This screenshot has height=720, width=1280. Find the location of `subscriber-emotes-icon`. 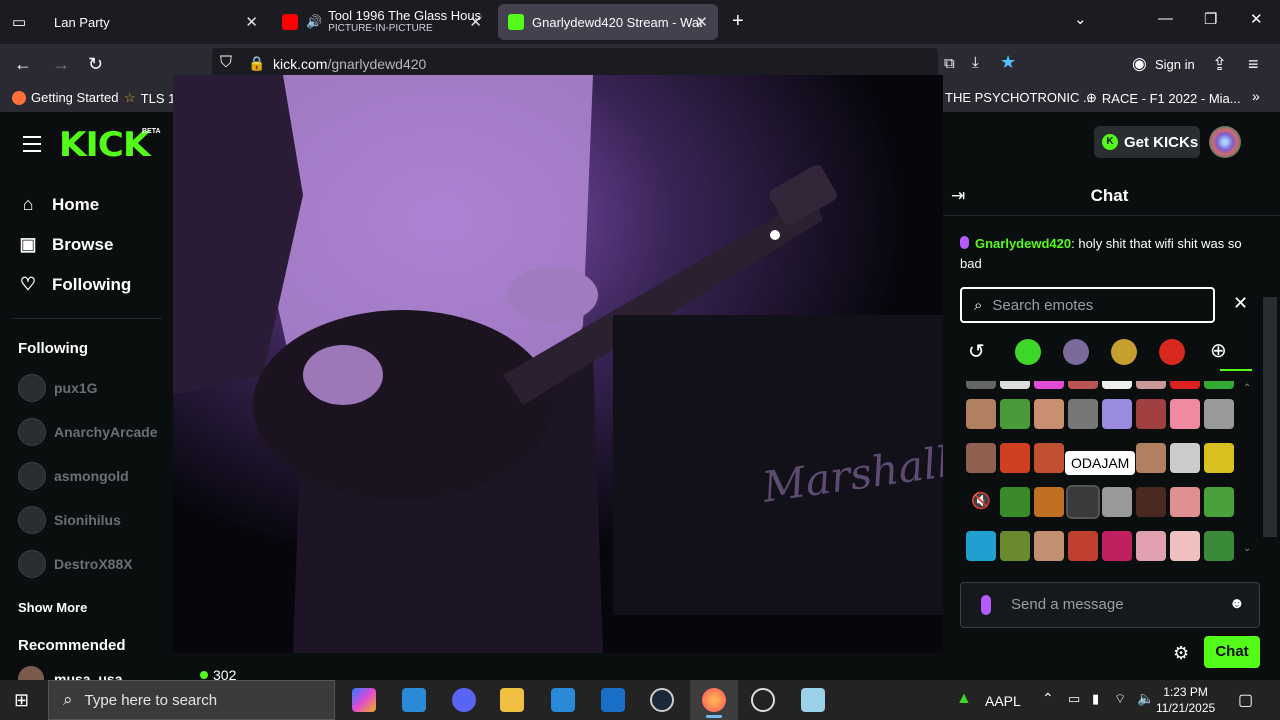

subscriber-emotes-icon is located at coordinates (1124, 352).